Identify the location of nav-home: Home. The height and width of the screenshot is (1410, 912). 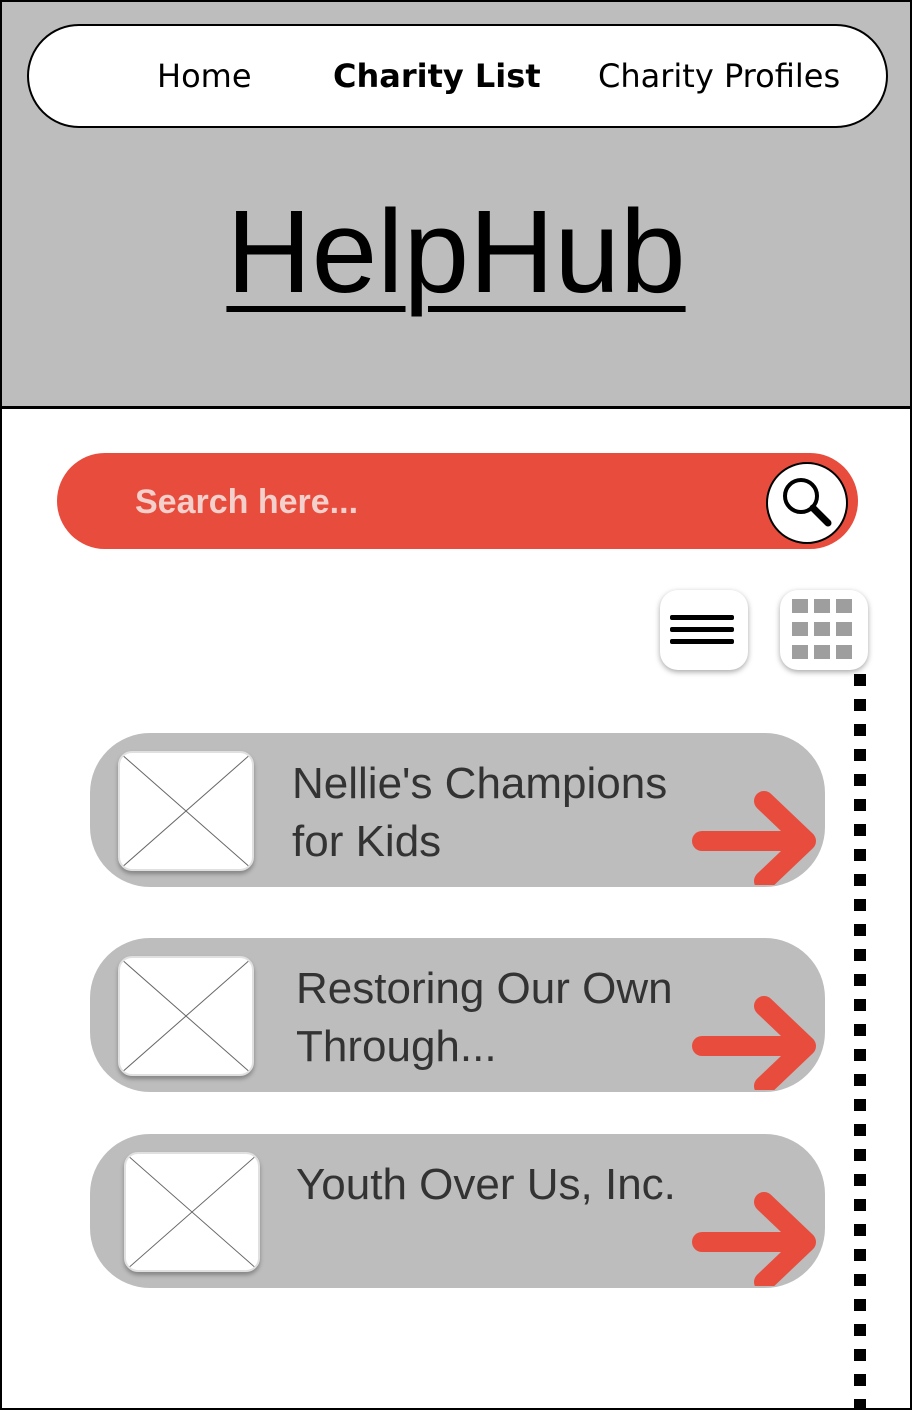
(204, 76).